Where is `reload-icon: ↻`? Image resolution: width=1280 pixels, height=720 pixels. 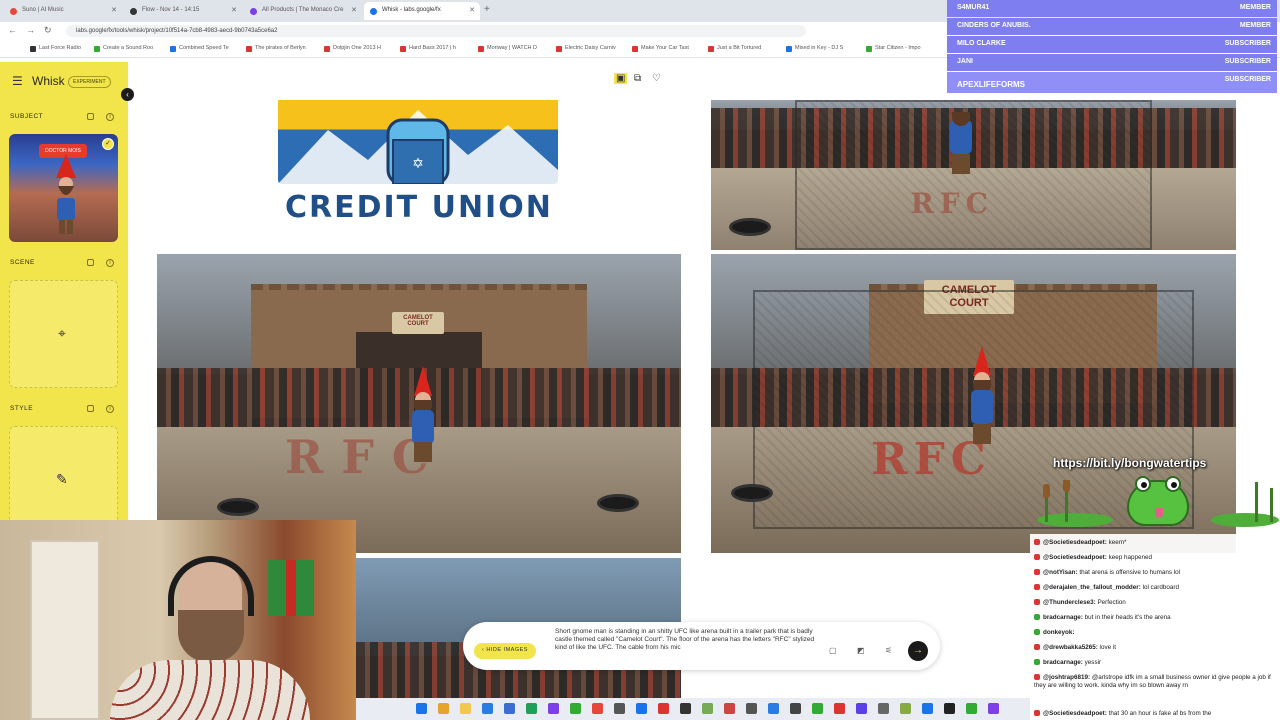
reload-icon: ↻ is located at coordinates (48, 30).